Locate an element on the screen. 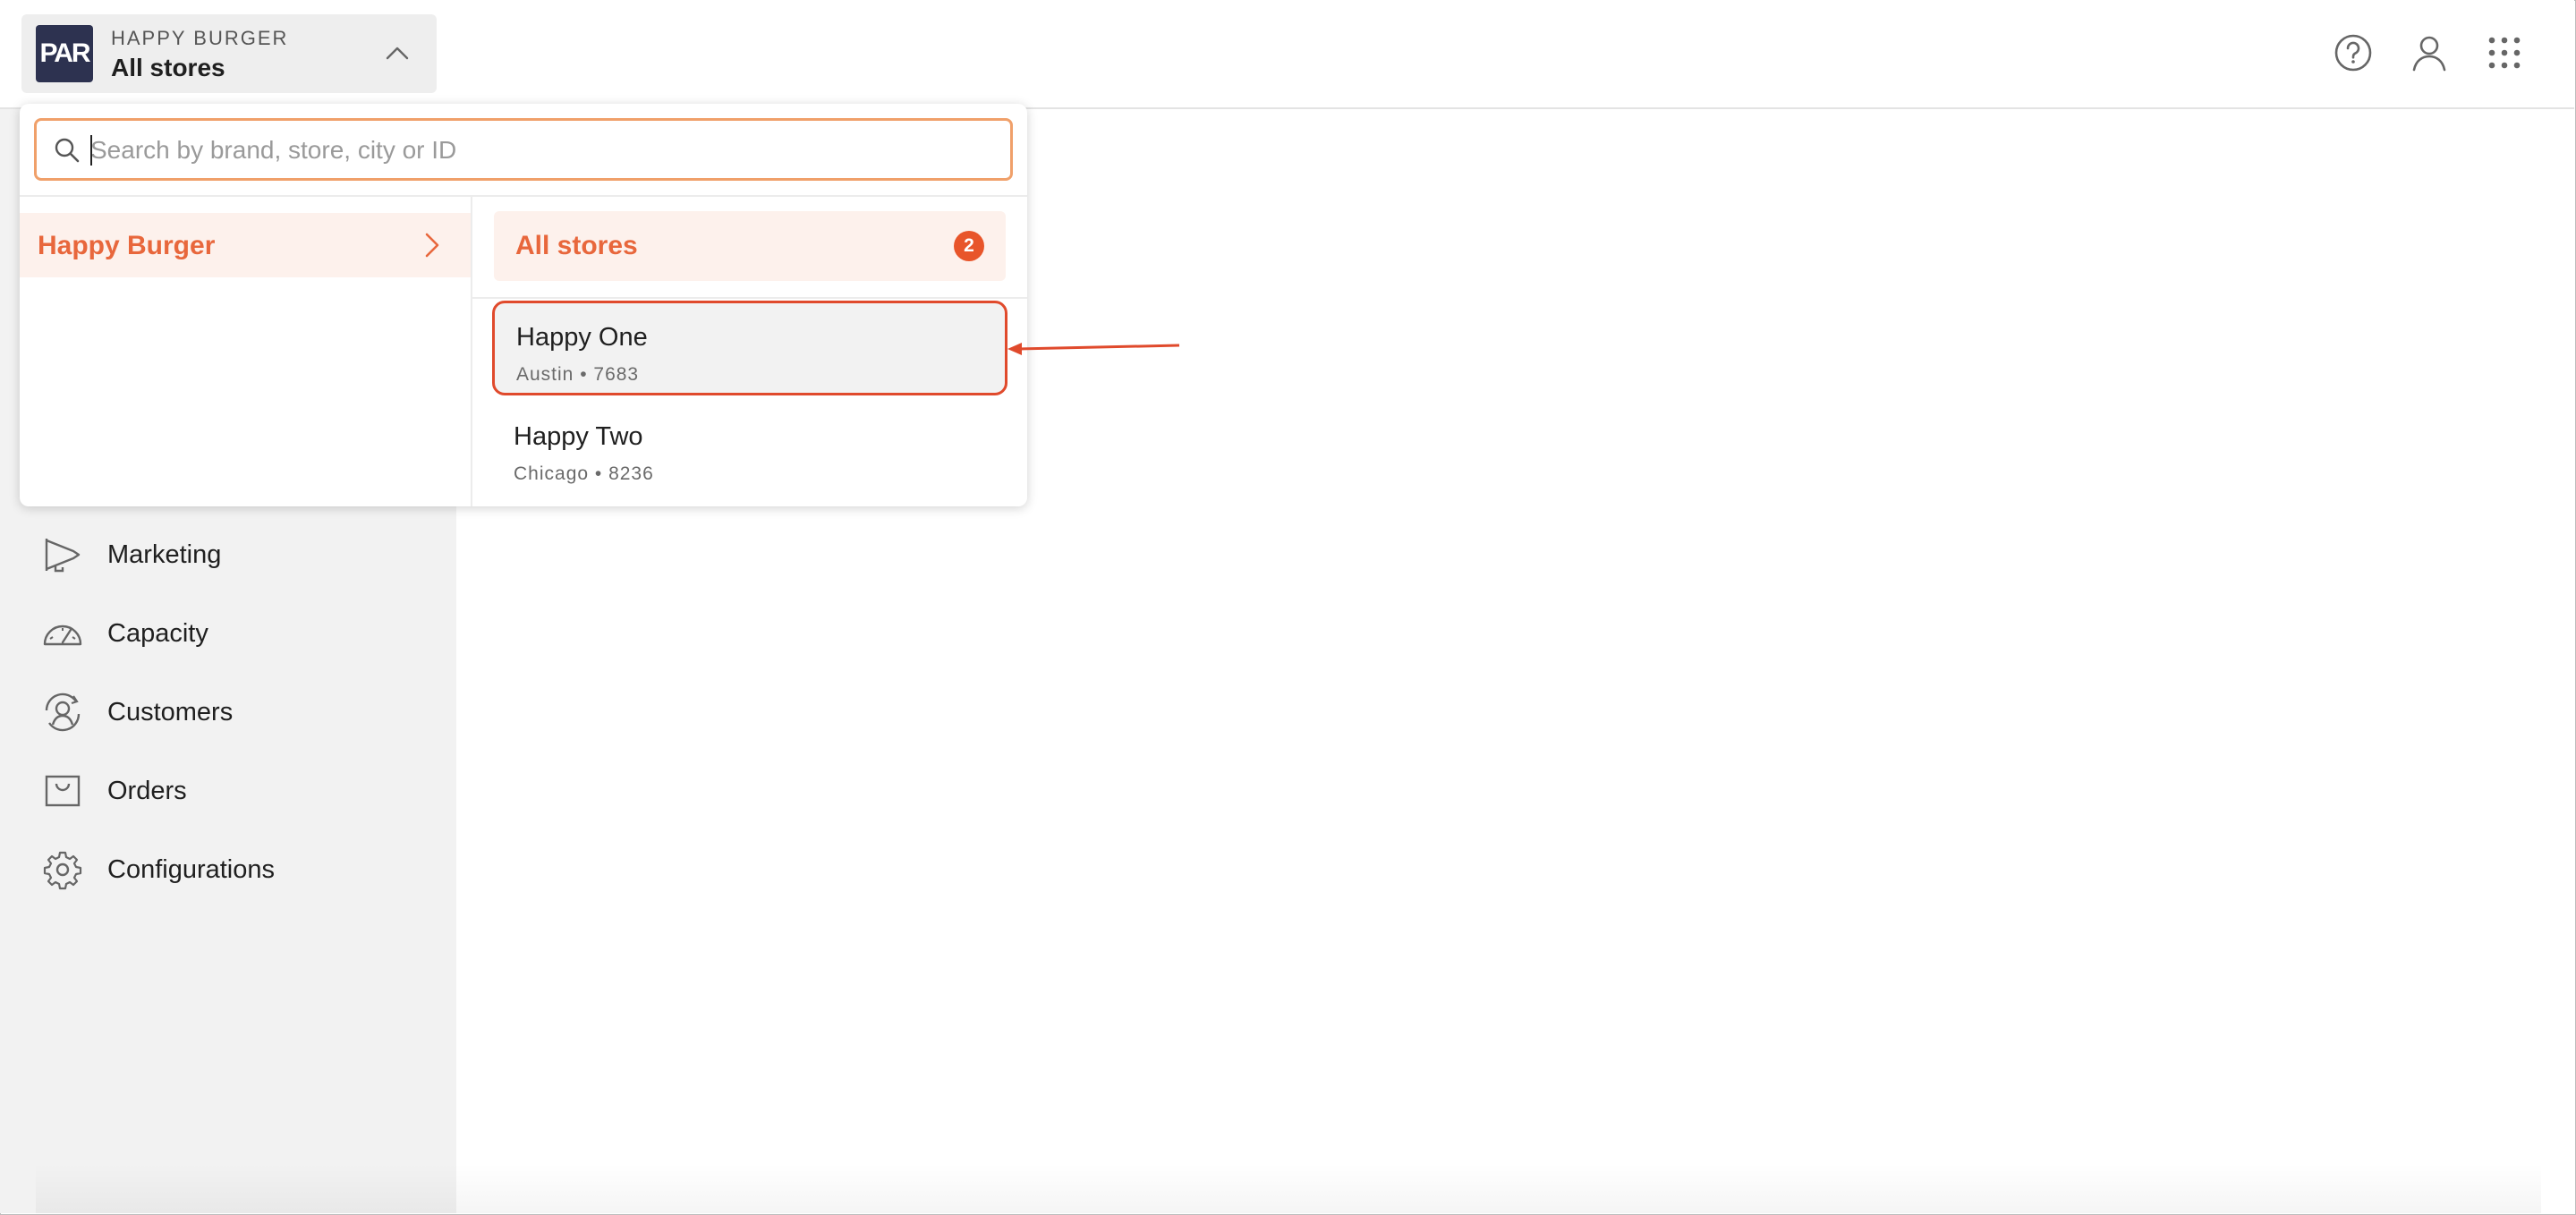 The image size is (2576, 1215). sidebar-item-label: Customers is located at coordinates (170, 712).